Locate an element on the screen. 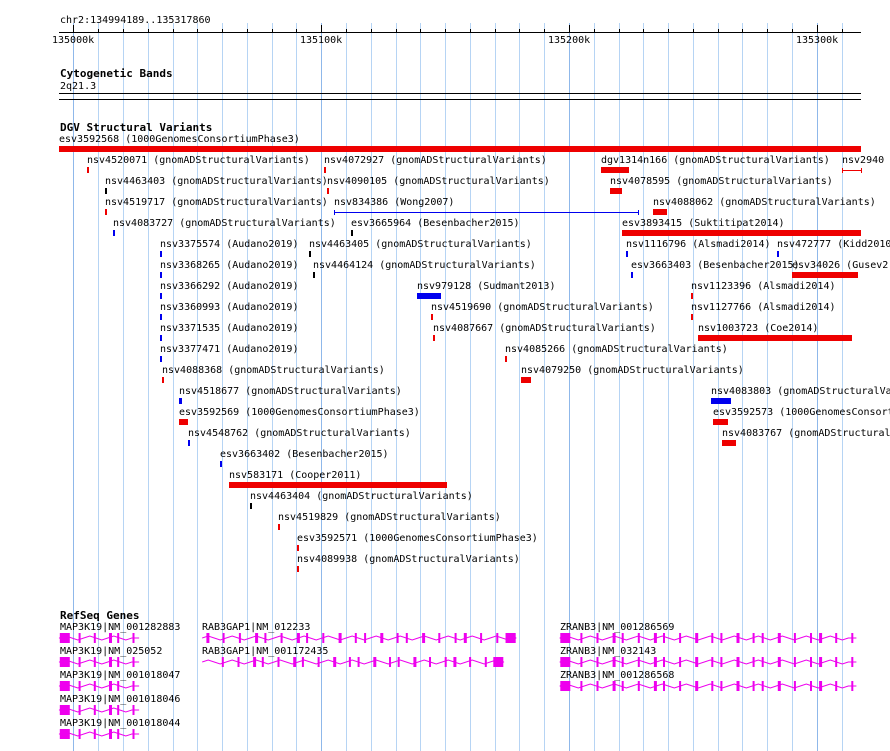 Image resolution: width=890 pixels, height=751 pixels. refseq-gene-label: MAP3K19|NM_001018047 is located at coordinates (120, 675).